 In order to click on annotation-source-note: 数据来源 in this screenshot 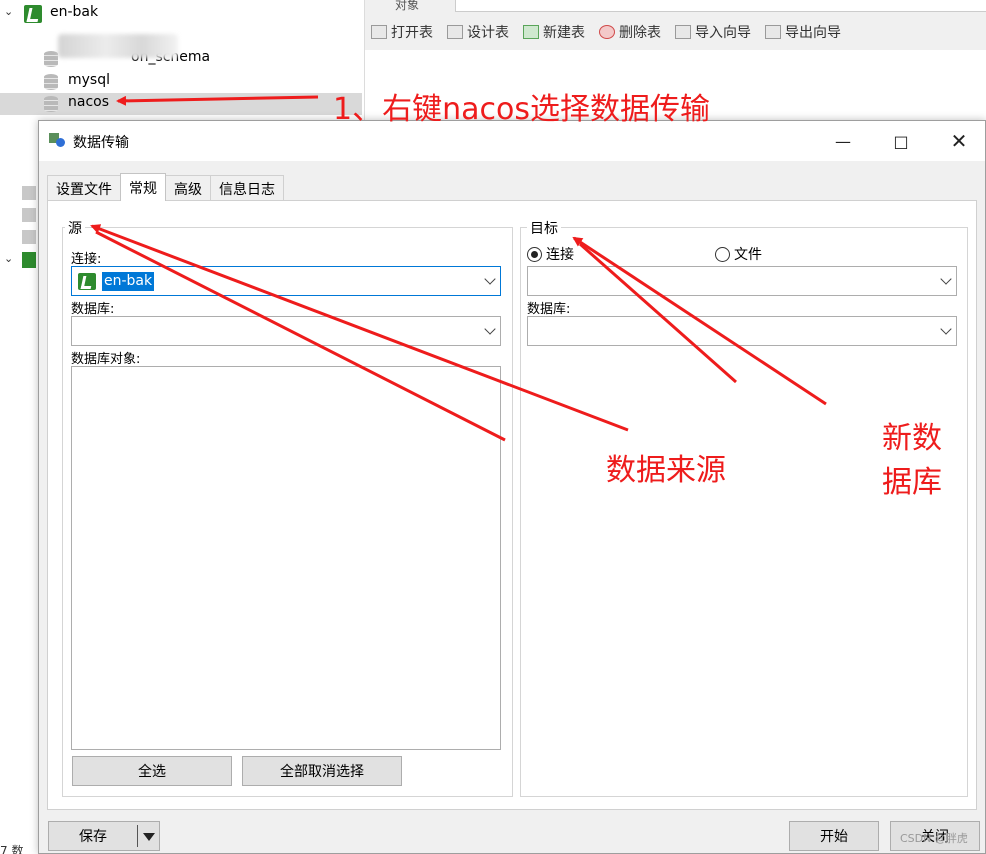, I will do `click(666, 470)`.